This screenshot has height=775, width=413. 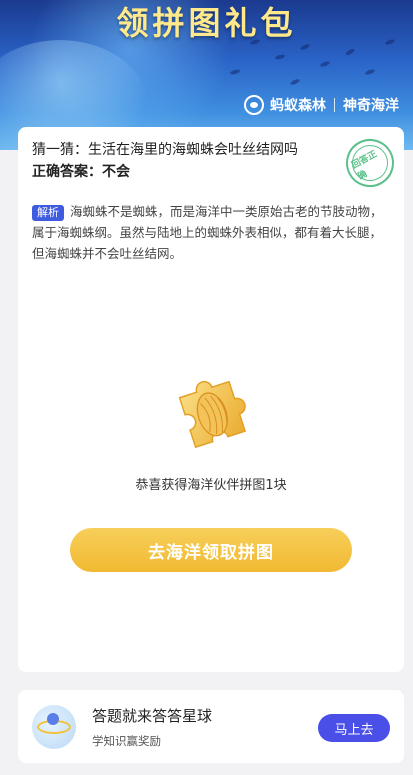 I want to click on puzzle-piece-icon, so click(x=212, y=414).